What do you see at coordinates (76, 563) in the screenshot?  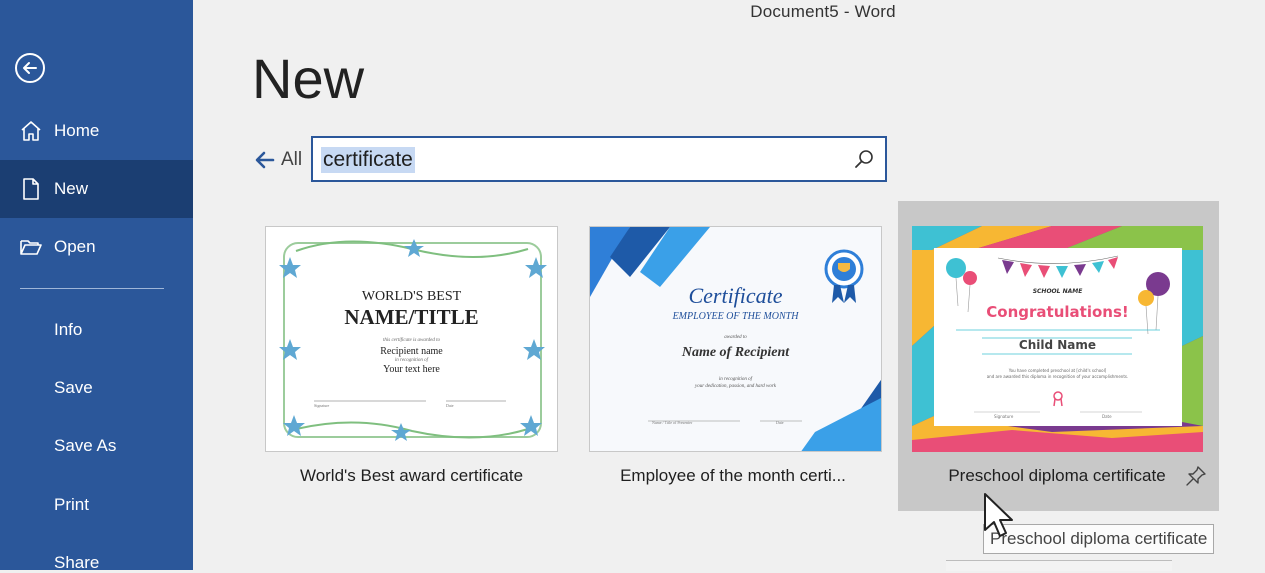 I see `sidebar-item-share: Share` at bounding box center [76, 563].